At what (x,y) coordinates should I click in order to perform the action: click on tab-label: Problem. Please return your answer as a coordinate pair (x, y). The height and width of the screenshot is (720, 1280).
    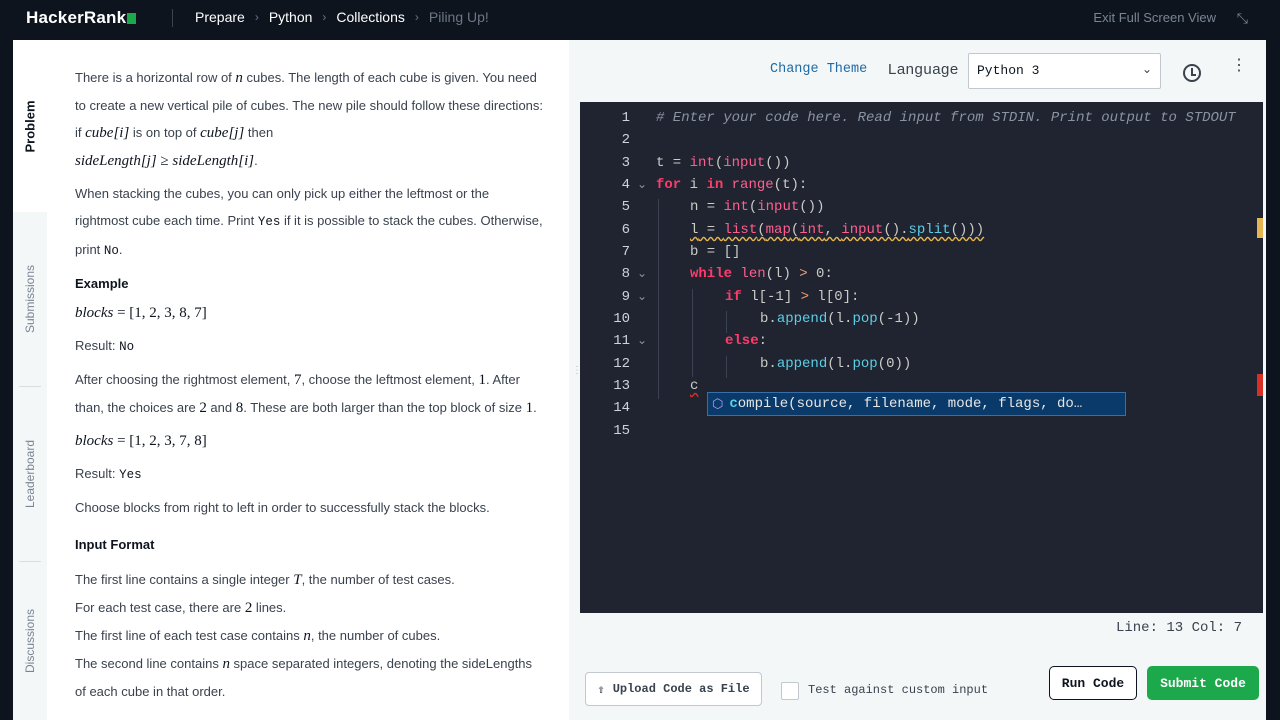
    Looking at the image, I should click on (30, 126).